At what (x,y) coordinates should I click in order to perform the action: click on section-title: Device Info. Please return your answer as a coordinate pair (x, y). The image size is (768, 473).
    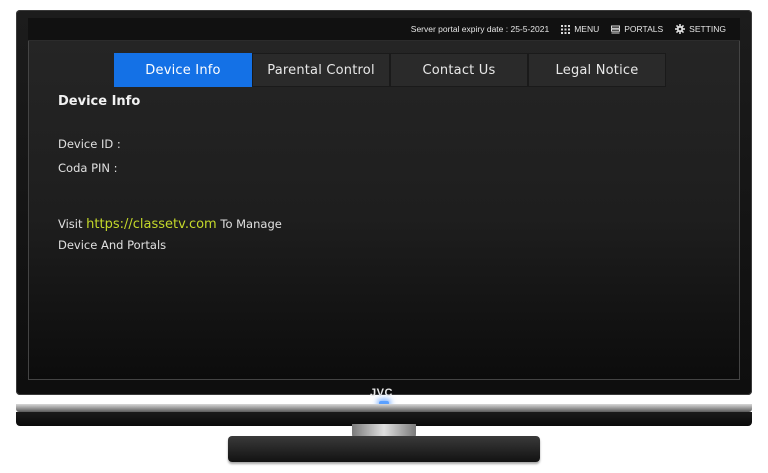
    Looking at the image, I should click on (99, 101).